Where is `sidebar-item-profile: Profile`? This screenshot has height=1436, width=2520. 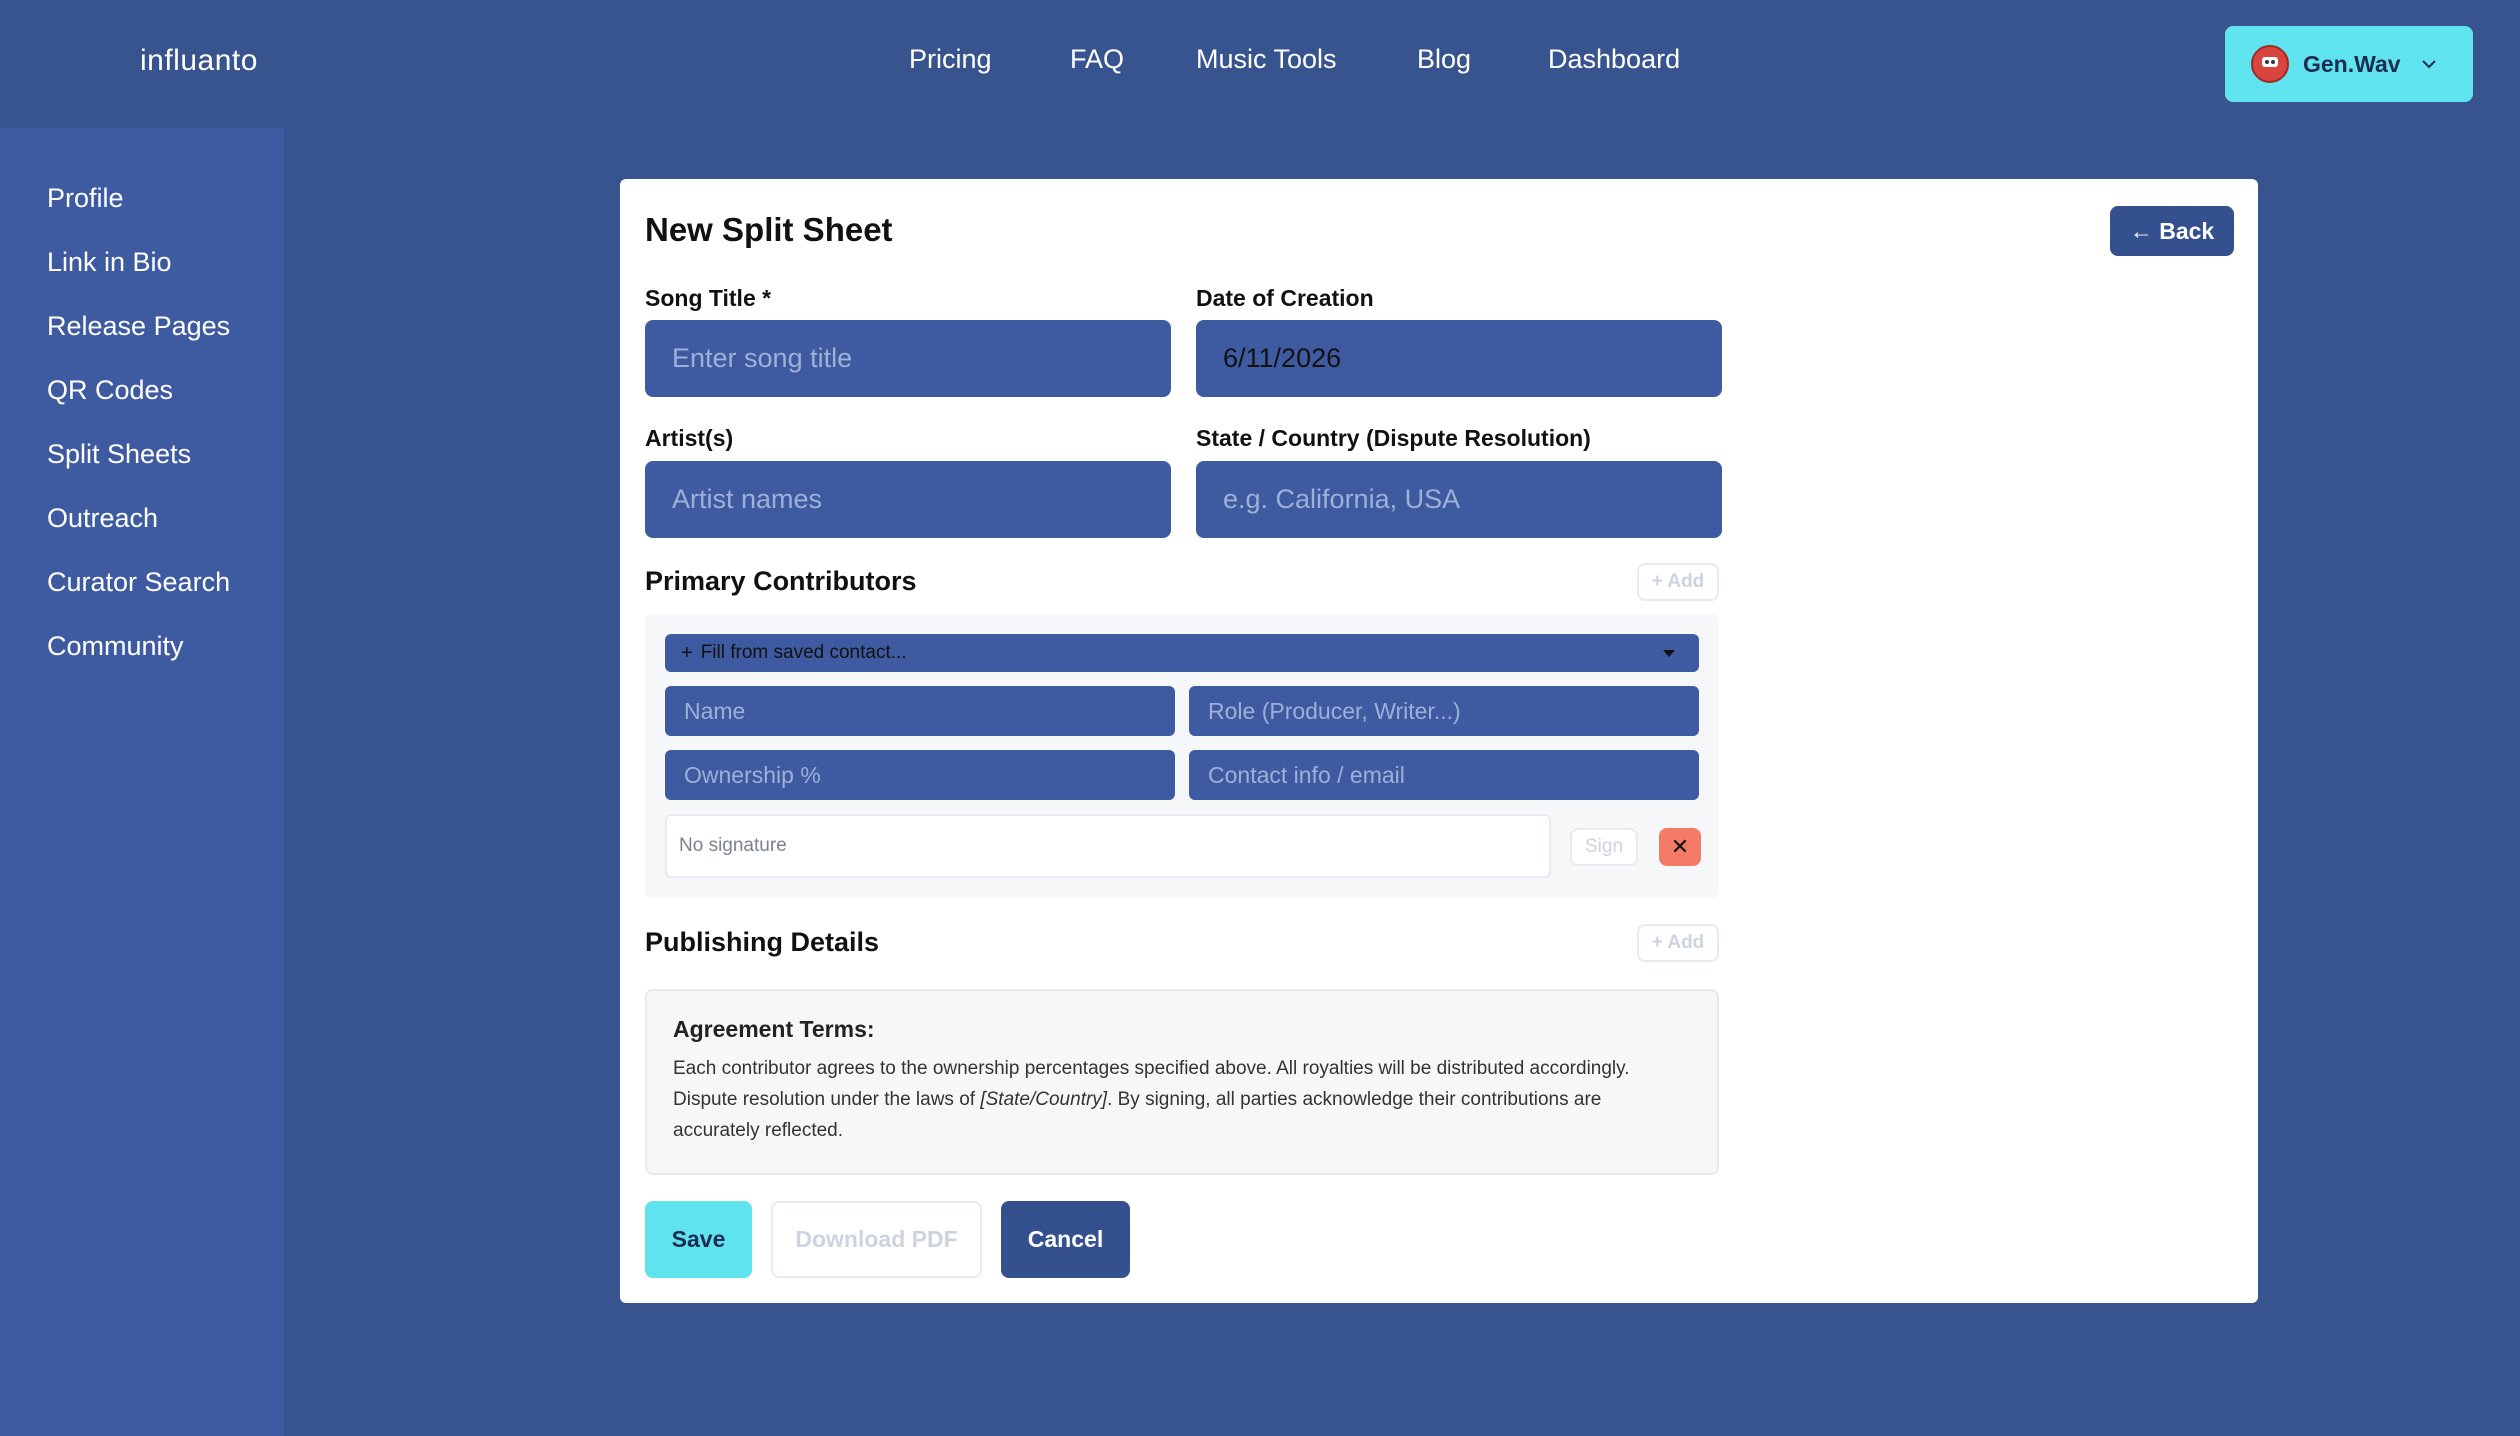 sidebar-item-profile: Profile is located at coordinates (85, 198).